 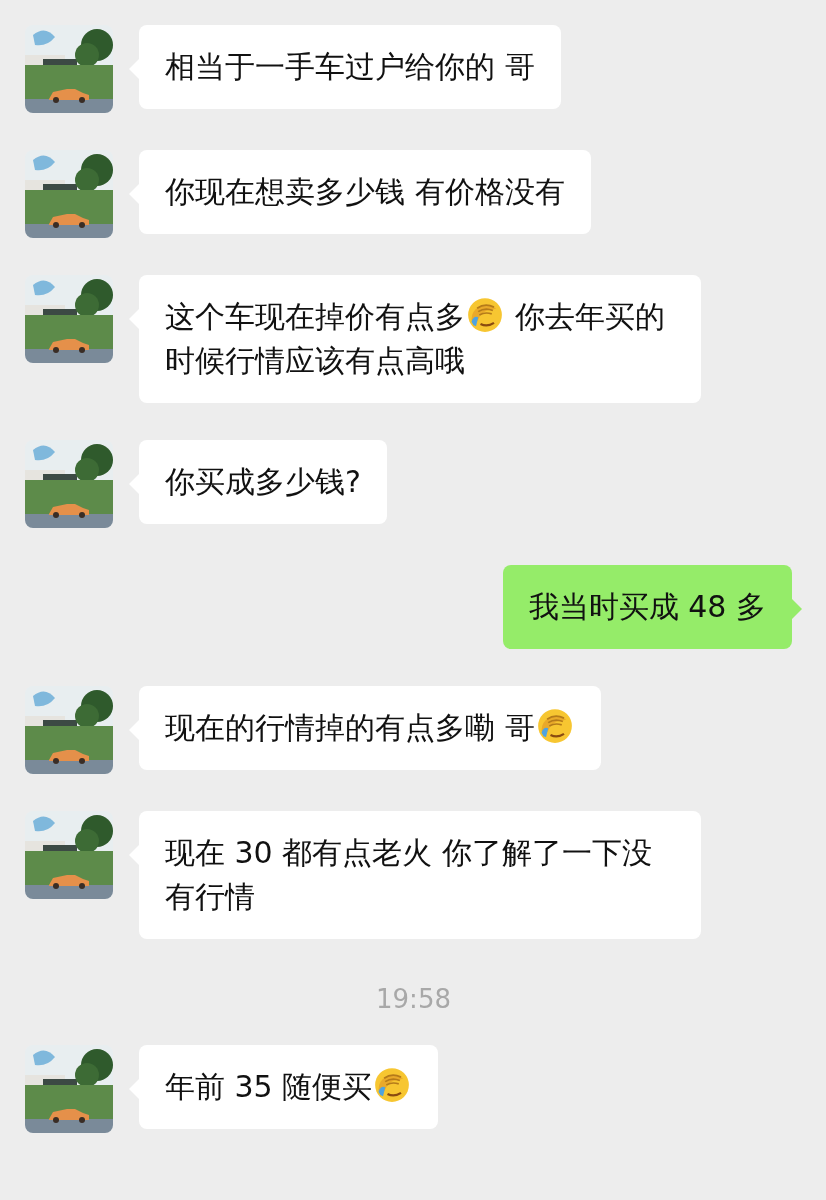 I want to click on message-bubble: 相当于一手车过户给你的 哥, so click(x=350, y=67).